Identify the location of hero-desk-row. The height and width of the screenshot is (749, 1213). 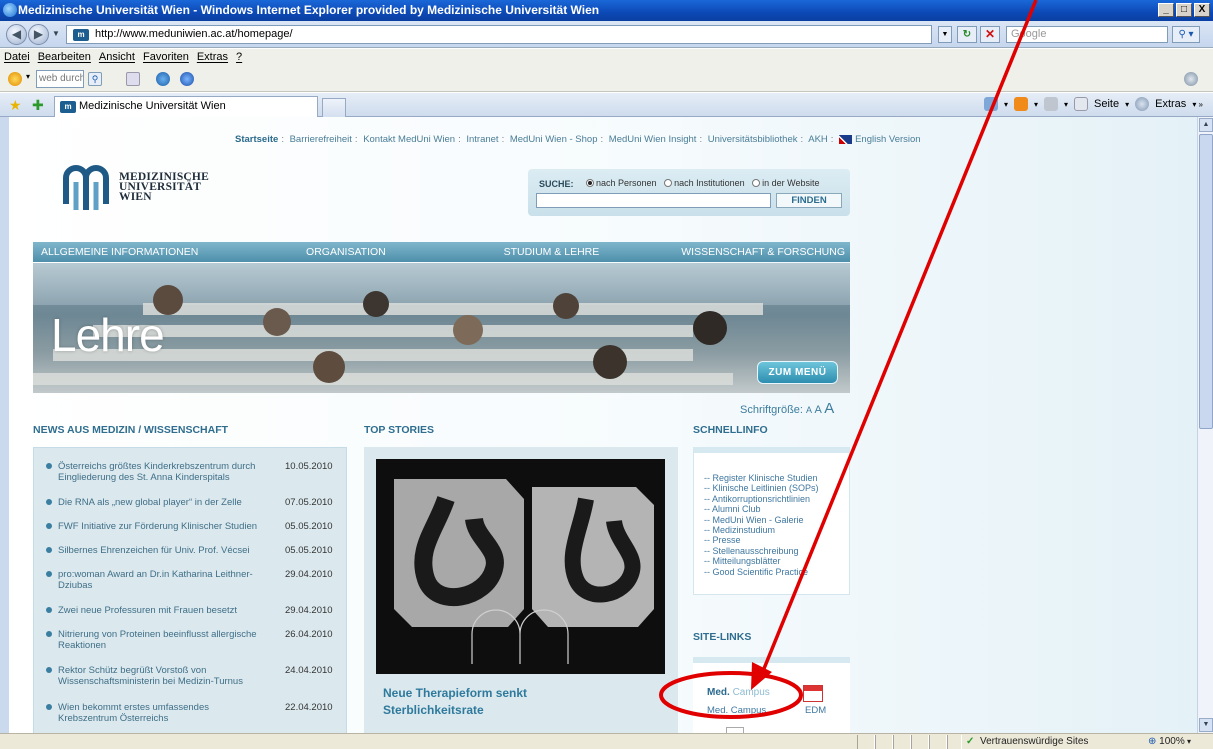
(393, 331).